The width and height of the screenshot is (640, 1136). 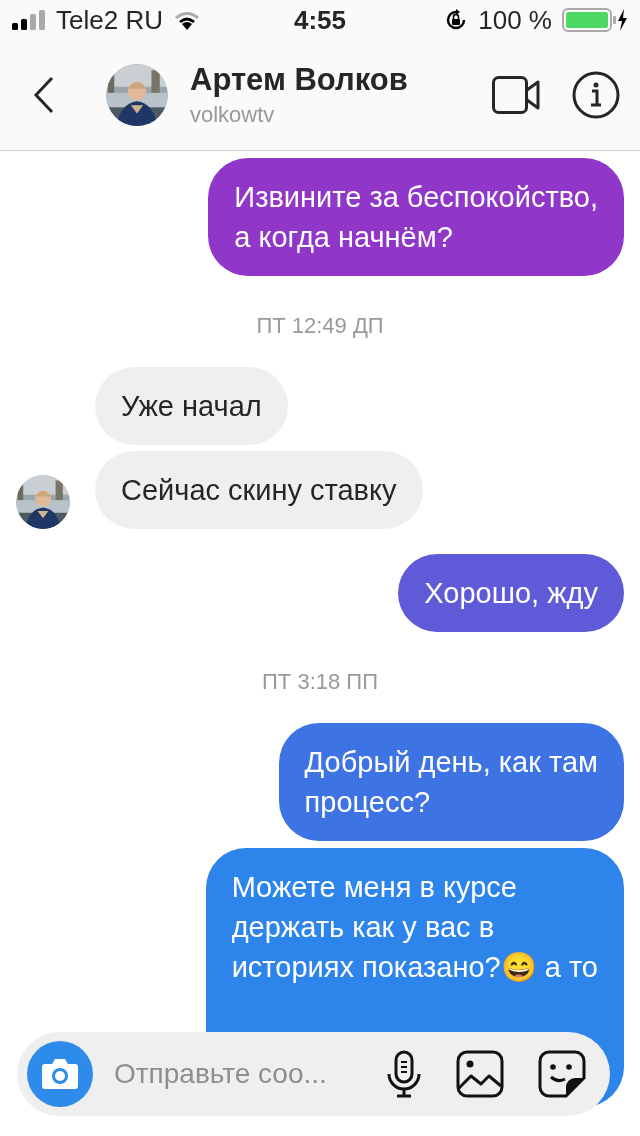 I want to click on battery-charging-icon, so click(x=595, y=20).